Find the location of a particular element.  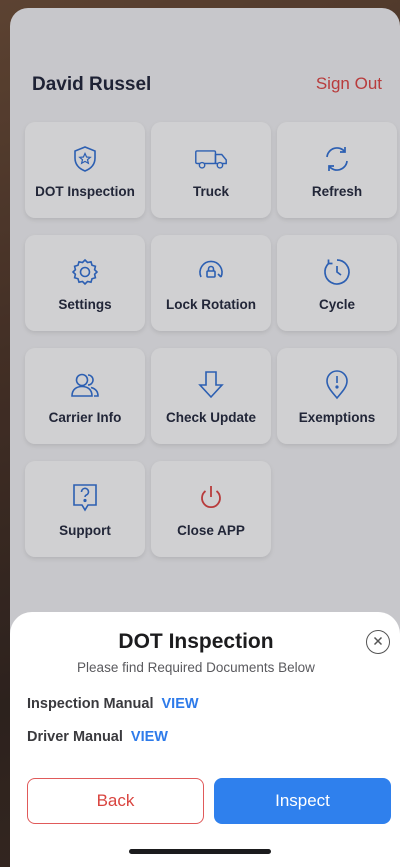

sheet-subtitle: Please find Required Documents Below is located at coordinates (196, 667).